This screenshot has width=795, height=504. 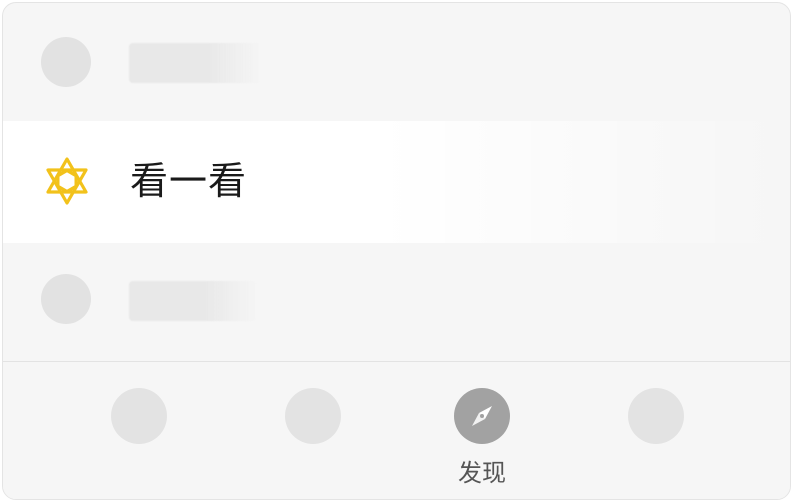 I want to click on compass-needle-icon, so click(x=482, y=416).